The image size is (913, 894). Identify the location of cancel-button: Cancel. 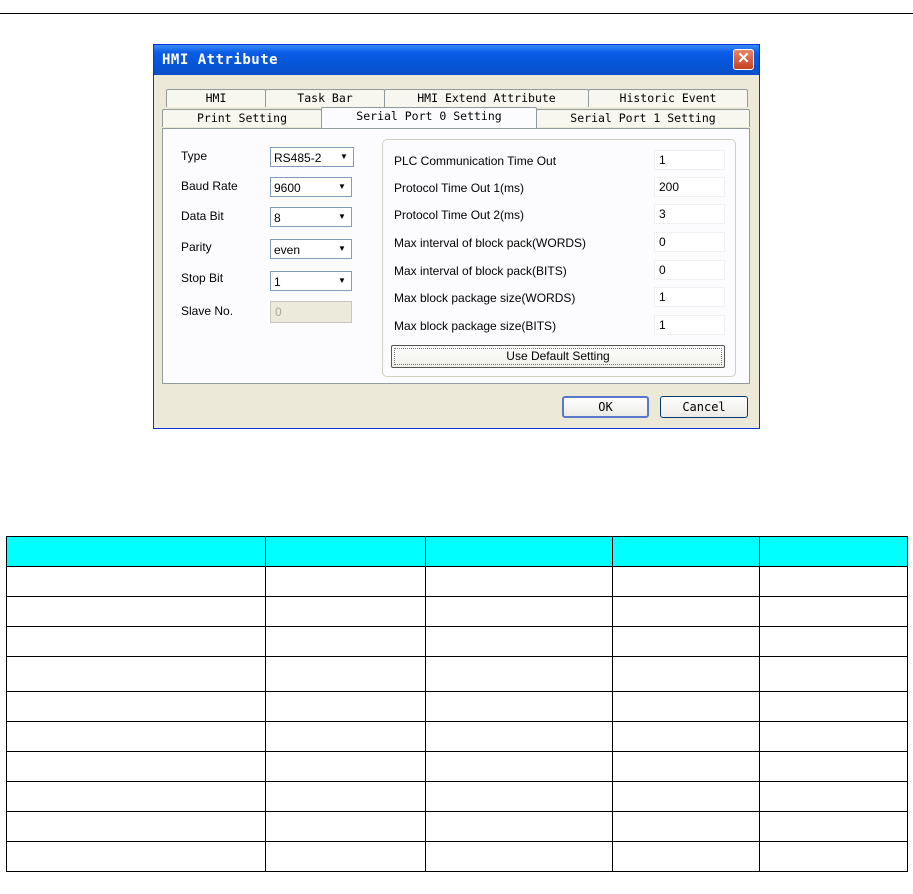
(704, 407).